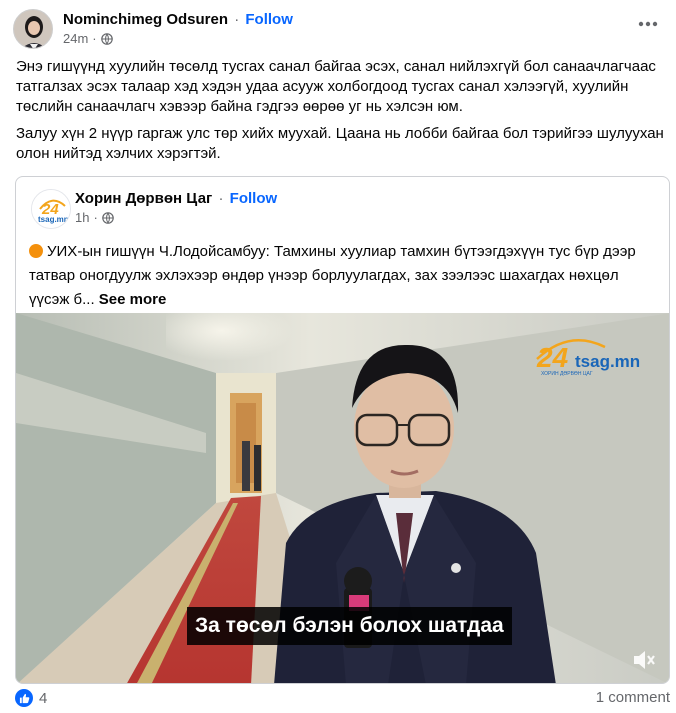  I want to click on see-more-link: See more, so click(133, 299).